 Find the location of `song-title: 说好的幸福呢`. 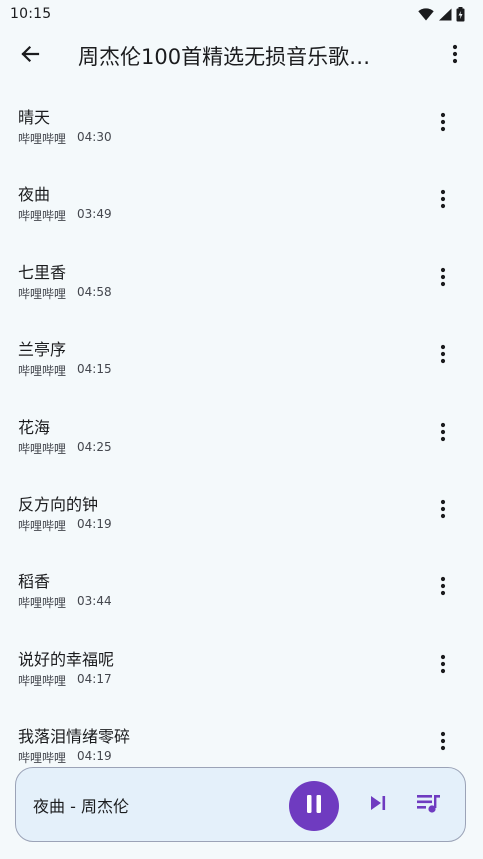

song-title: 说好的幸福呢 is located at coordinates (66, 659).